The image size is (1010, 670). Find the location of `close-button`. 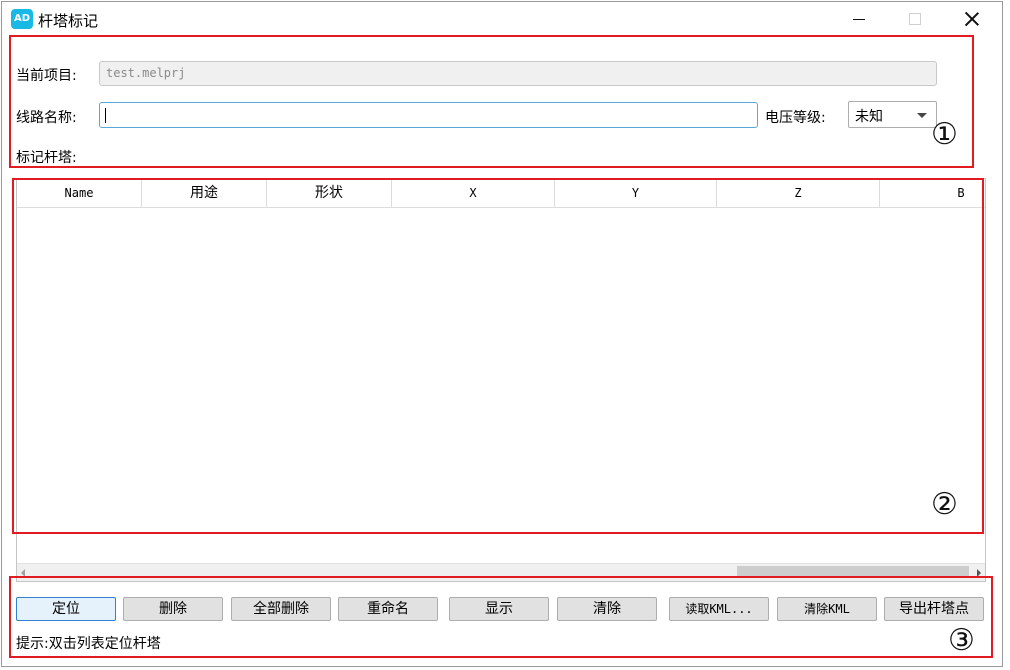

close-button is located at coordinates (972, 19).